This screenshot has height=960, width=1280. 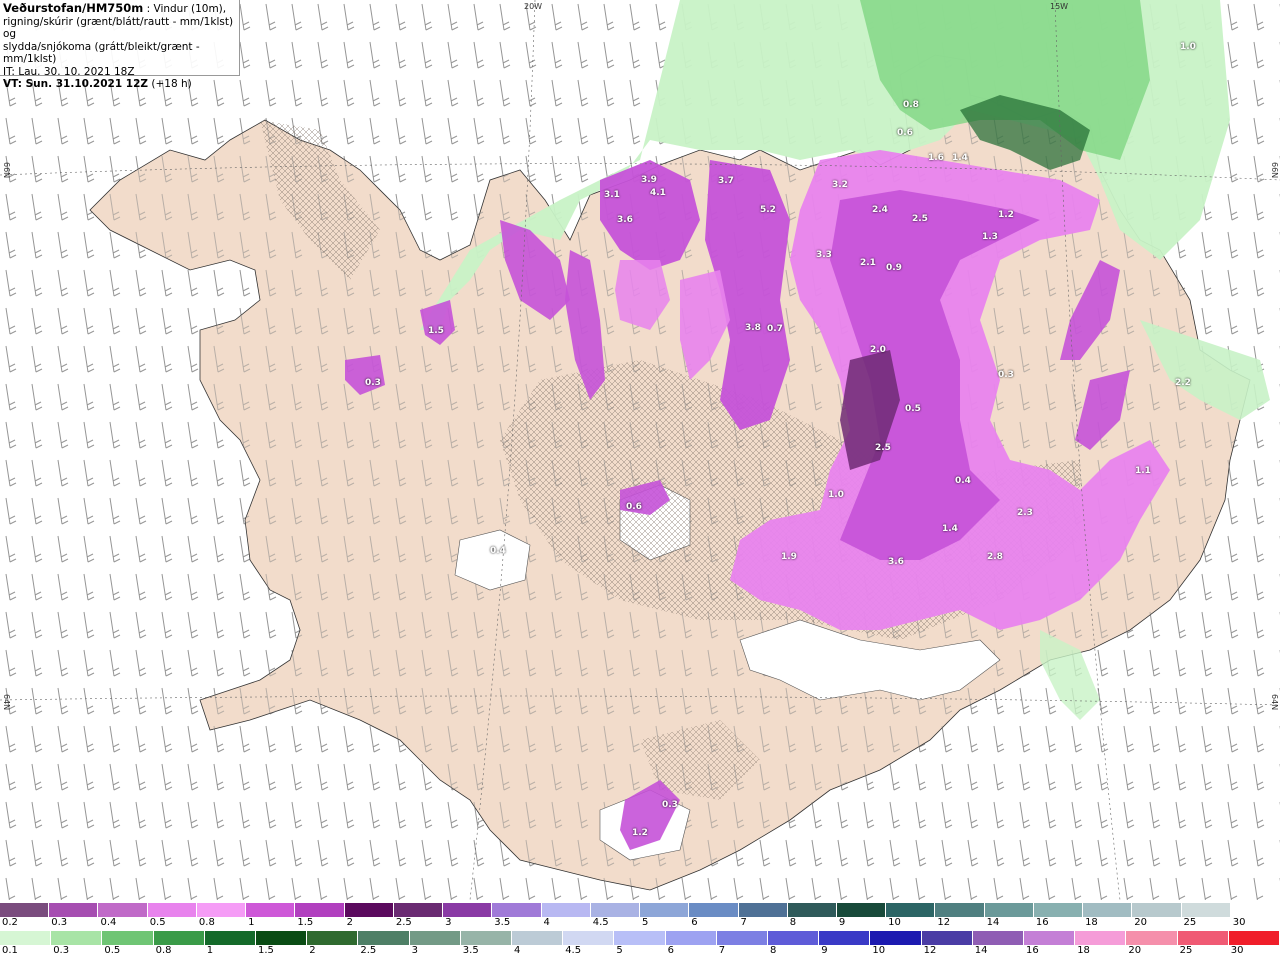 What do you see at coordinates (694, 922) in the screenshot?
I see `legend-snow-label: 6` at bounding box center [694, 922].